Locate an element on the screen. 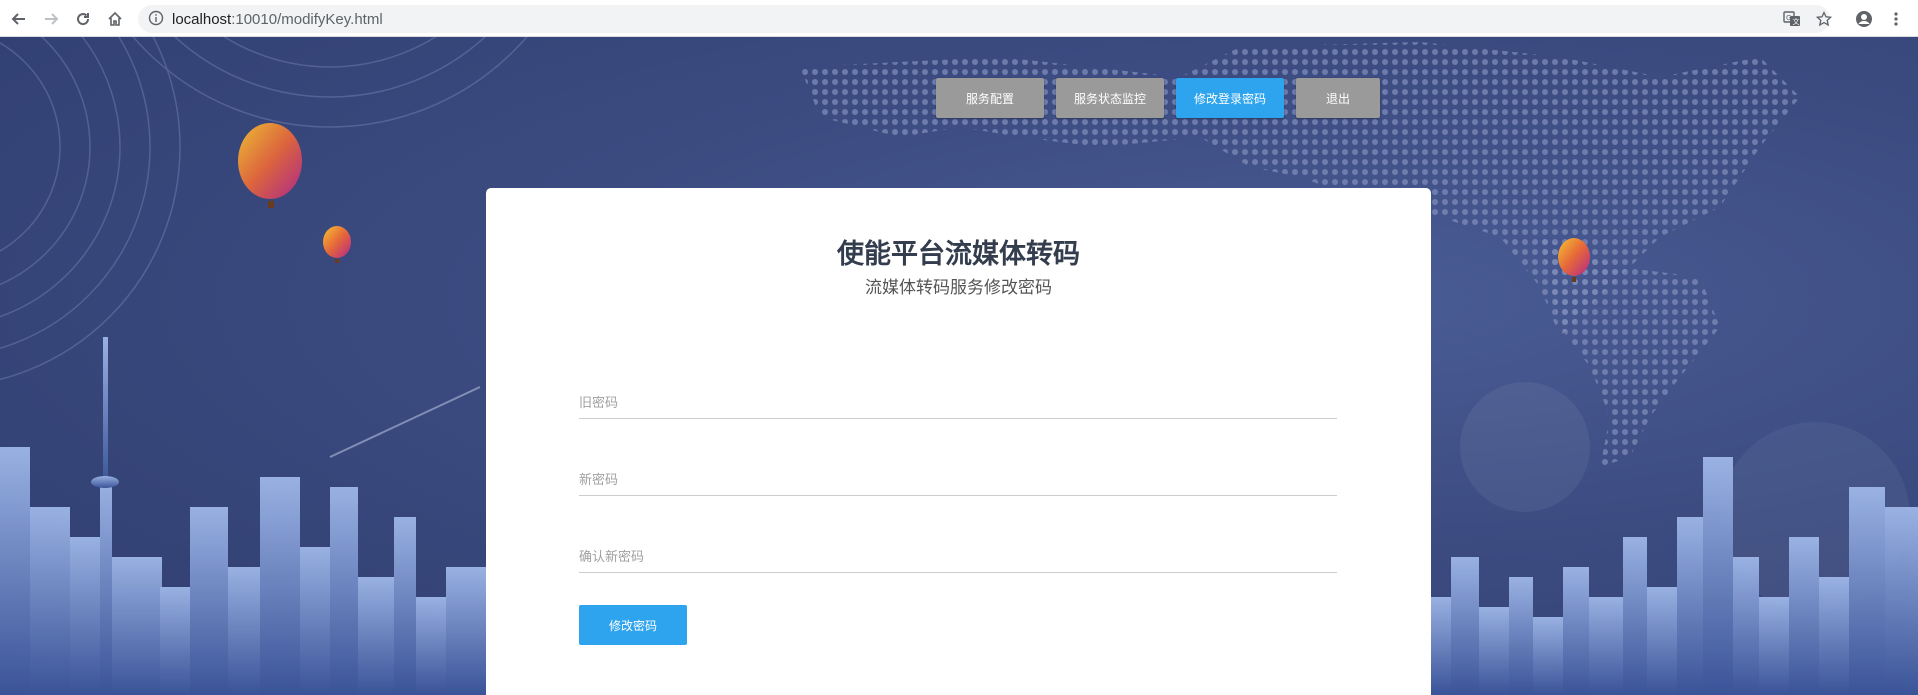 Image resolution: width=1918 pixels, height=695 pixels. url-path: :10010/modifyKey.html is located at coordinates (307, 19).